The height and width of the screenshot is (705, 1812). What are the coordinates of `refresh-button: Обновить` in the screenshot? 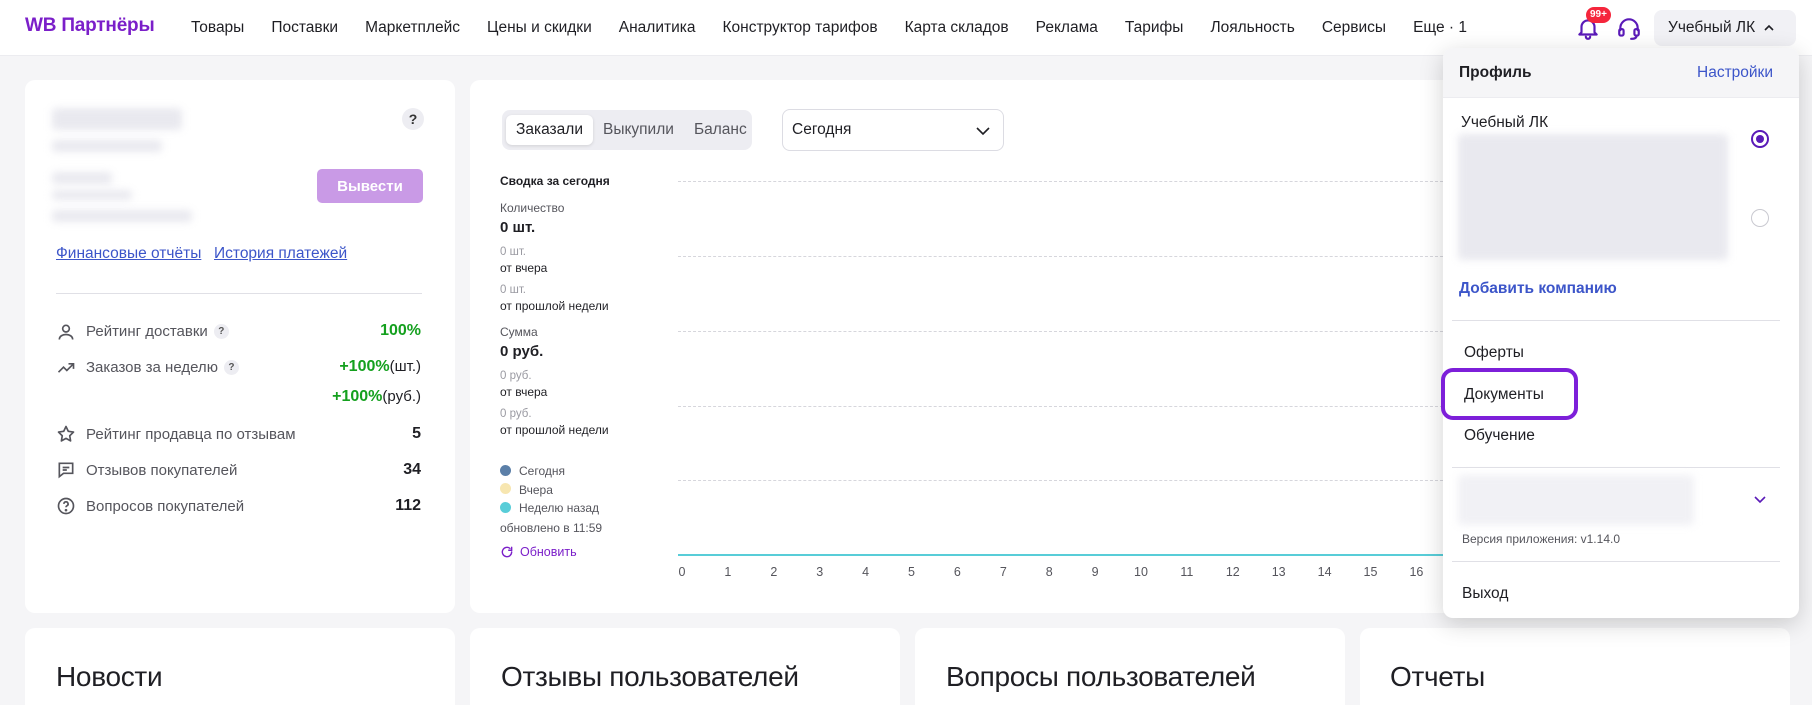 It's located at (538, 552).